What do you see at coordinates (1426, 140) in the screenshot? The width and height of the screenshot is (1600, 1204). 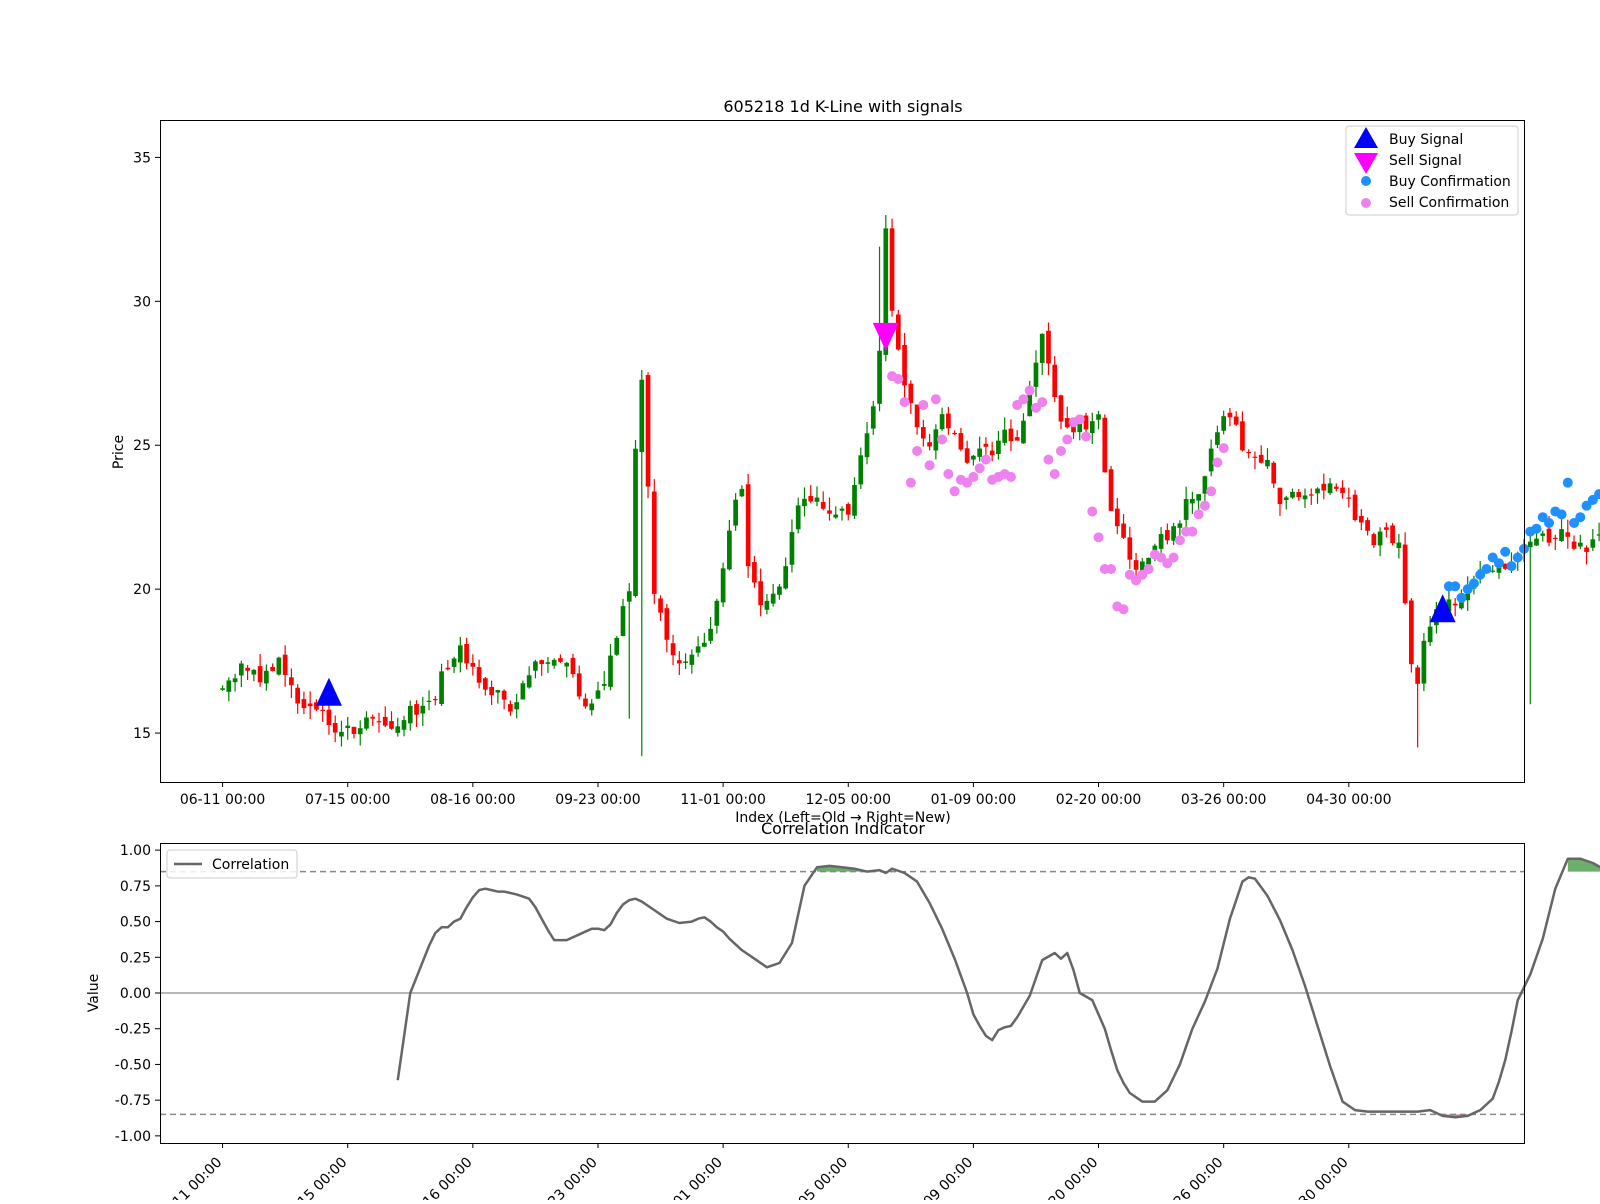 I see `legend-buy-signal-label: Buy Signal` at bounding box center [1426, 140].